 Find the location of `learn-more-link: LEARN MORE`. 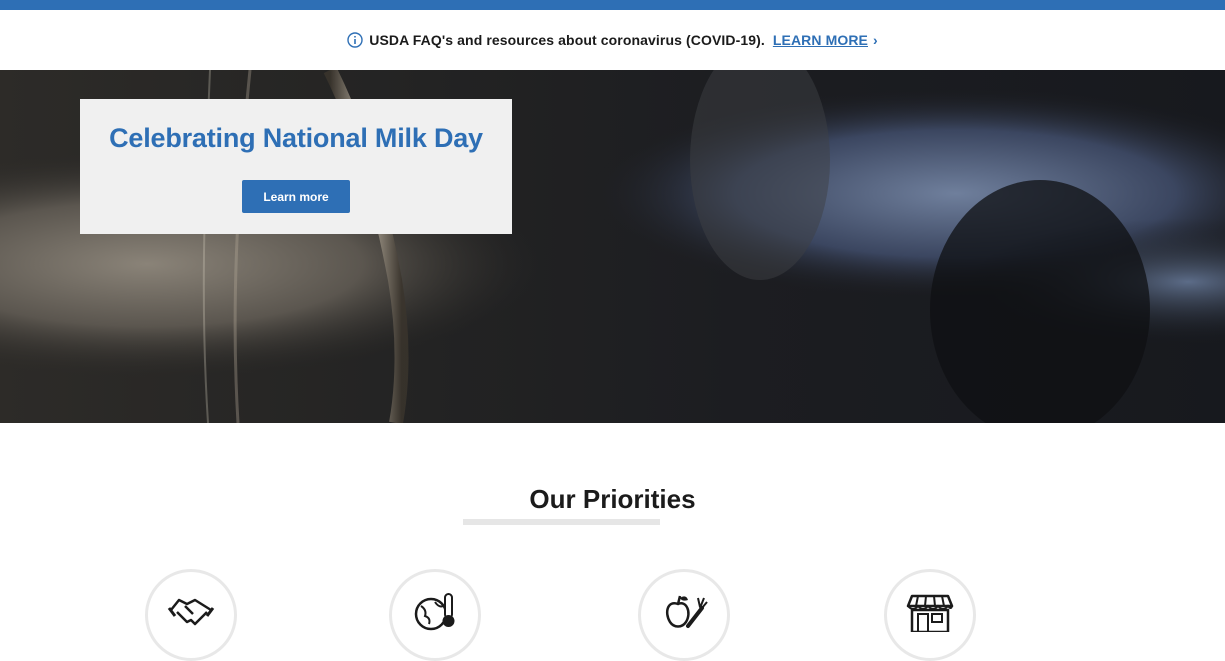

learn-more-link: LEARN MORE is located at coordinates (820, 40).